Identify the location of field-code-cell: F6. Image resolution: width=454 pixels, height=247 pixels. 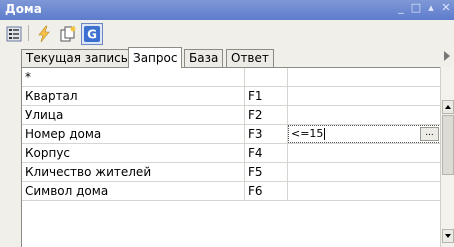
(266, 191).